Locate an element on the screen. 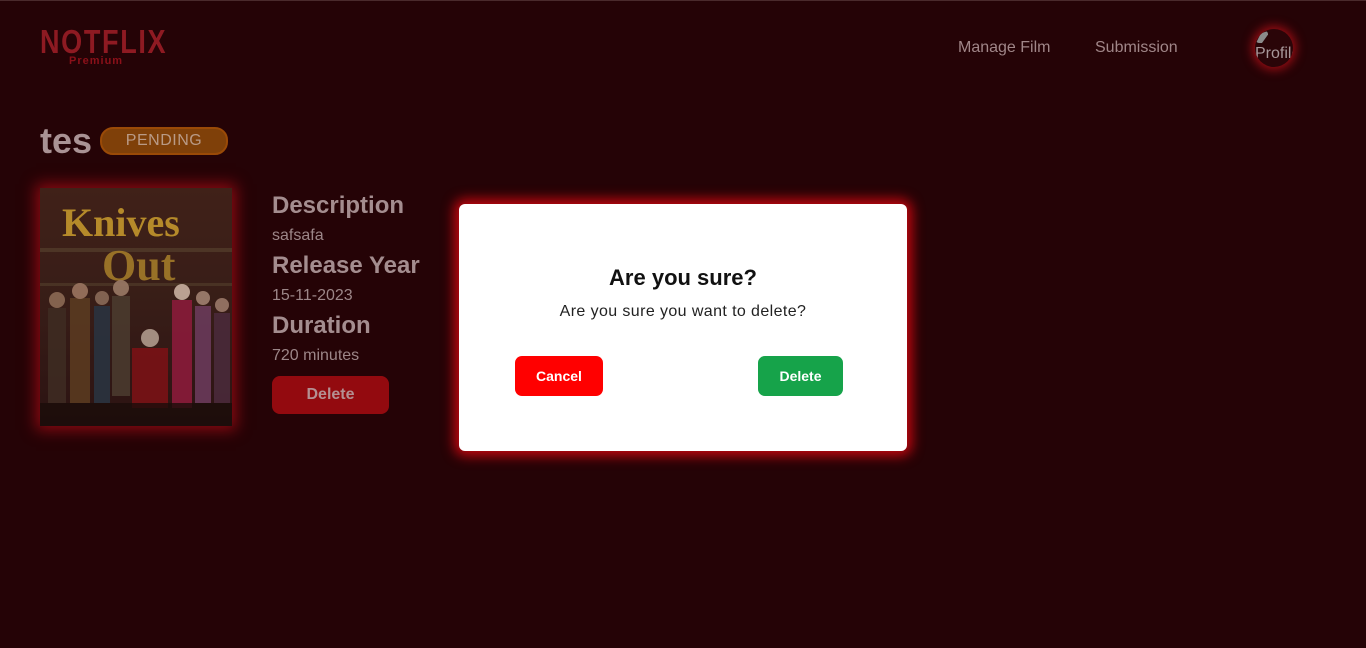 Image resolution: width=1366 pixels, height=648 pixels. profile-avatar: Profile is located at coordinates (1274, 48).